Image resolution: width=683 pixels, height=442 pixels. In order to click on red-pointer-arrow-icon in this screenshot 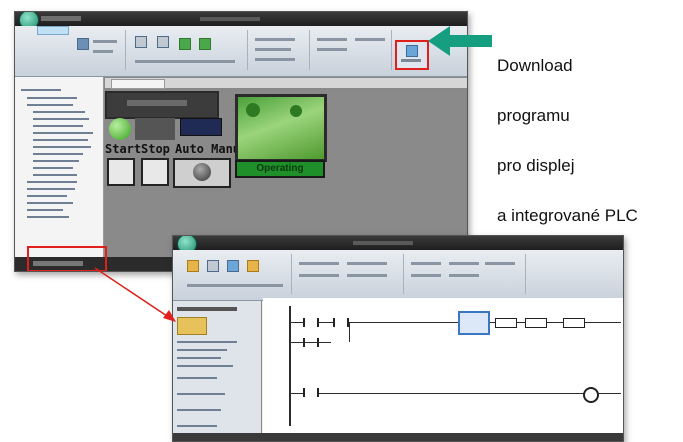, I will do `click(135, 294)`.